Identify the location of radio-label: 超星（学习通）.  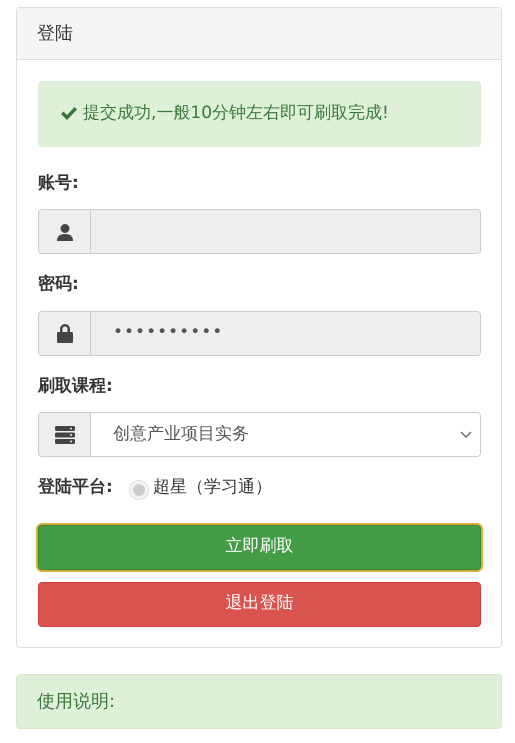
(212, 487).